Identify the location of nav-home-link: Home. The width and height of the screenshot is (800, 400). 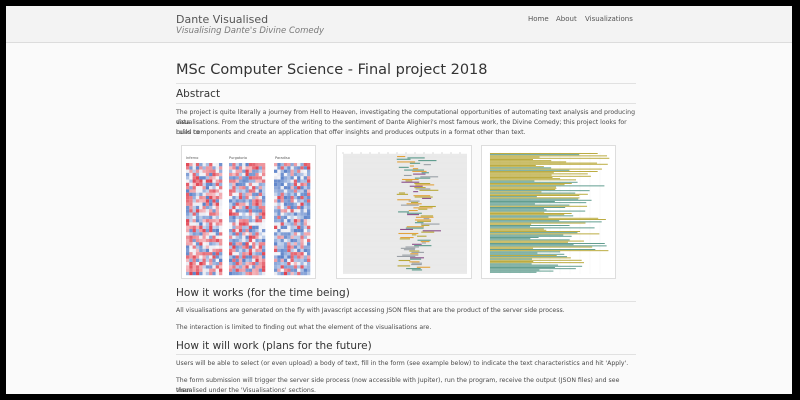
(538, 19).